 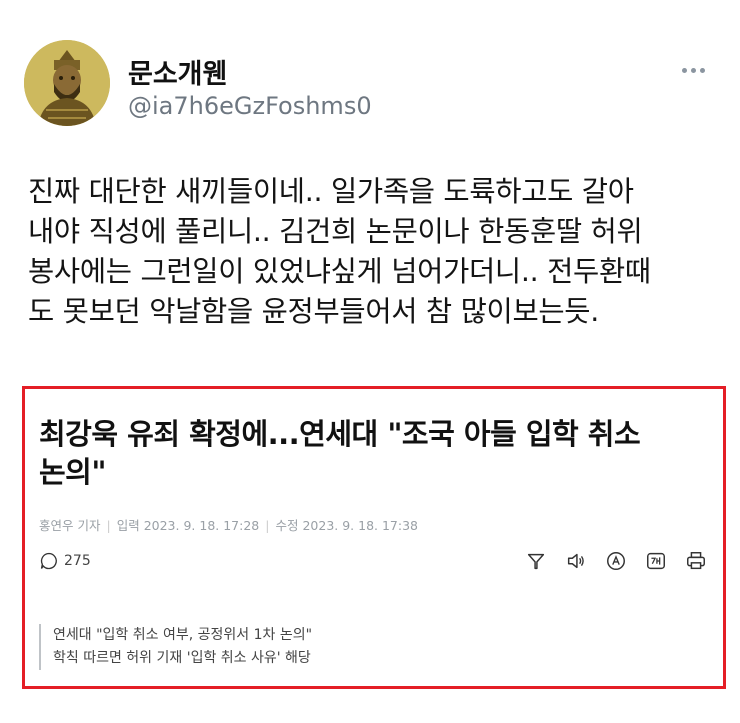 What do you see at coordinates (370, 85) in the screenshot?
I see `tweet-header: 문소개웬 @ia7h6eGzFoshms0` at bounding box center [370, 85].